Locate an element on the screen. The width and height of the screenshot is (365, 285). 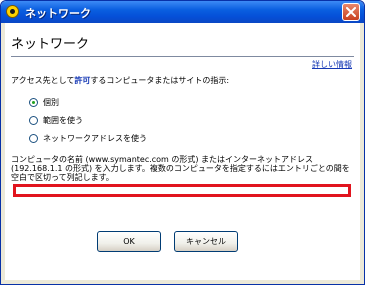
title-bar: ネットワーク is located at coordinates (182, 12).